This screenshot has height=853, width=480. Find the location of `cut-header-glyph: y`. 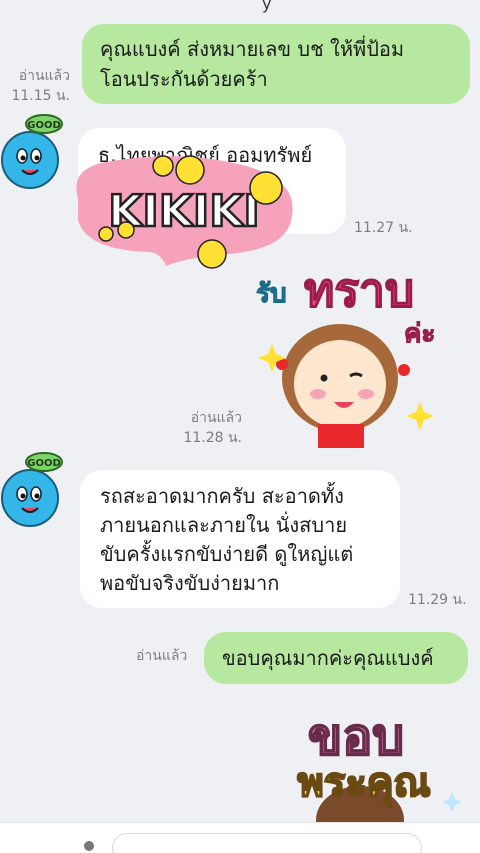

cut-header-glyph: y is located at coordinates (267, 6).